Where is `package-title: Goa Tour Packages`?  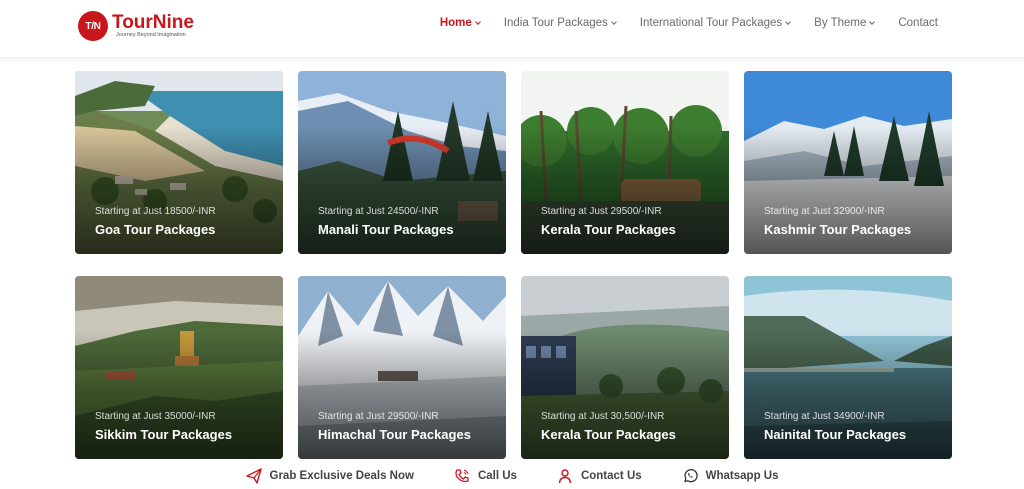
package-title: Goa Tour Packages is located at coordinates (155, 229).